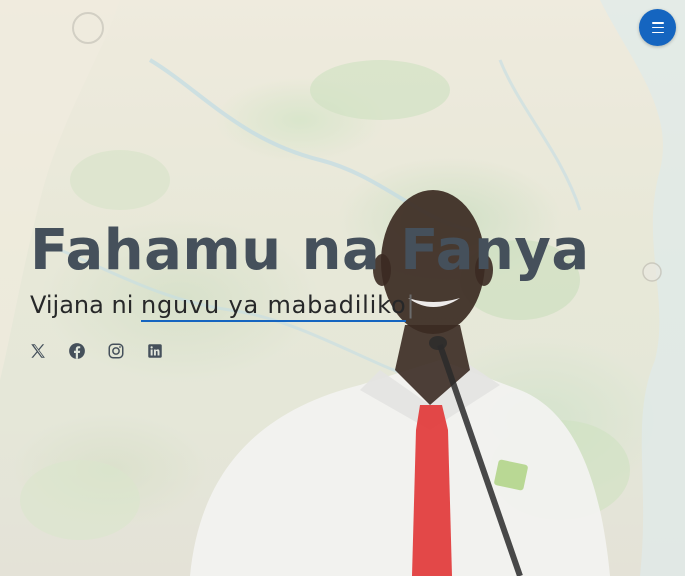 The height and width of the screenshot is (576, 685). I want to click on subtitle-prefix: Vijana ni, so click(85, 305).